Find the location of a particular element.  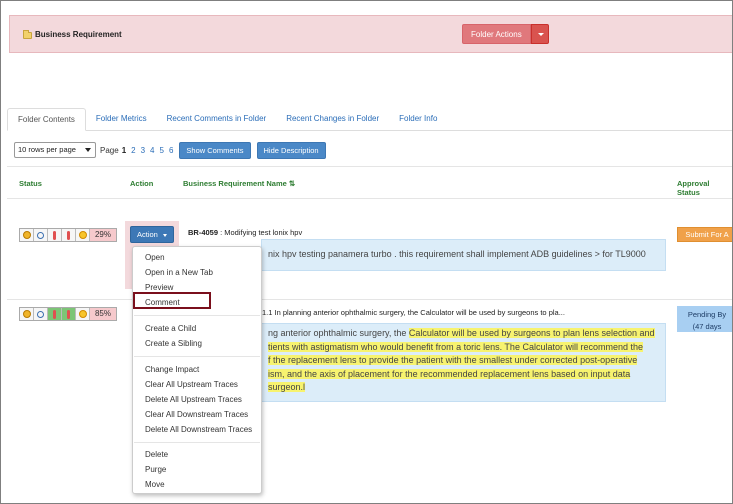

folder-actions-group: Folder Actions is located at coordinates (505, 34).